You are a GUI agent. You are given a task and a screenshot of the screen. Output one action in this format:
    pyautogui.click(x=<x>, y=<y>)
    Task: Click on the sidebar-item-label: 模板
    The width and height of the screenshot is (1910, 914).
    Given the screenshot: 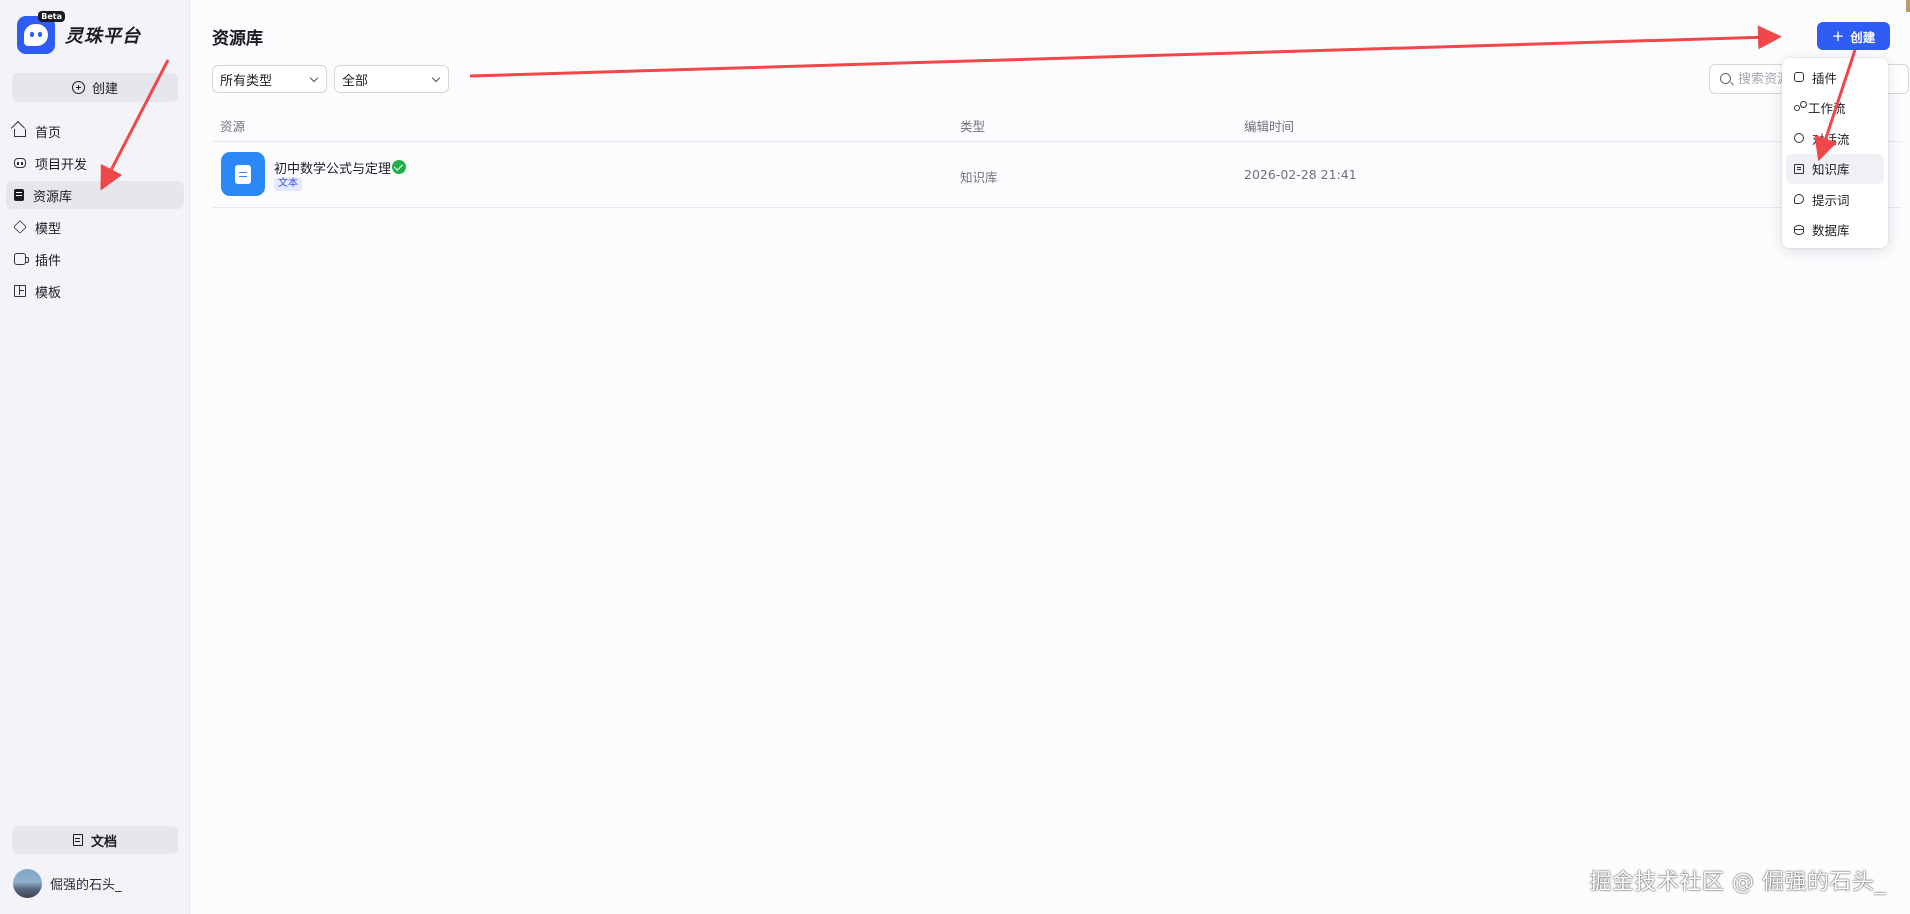 What is the action you would take?
    pyautogui.click(x=48, y=293)
    